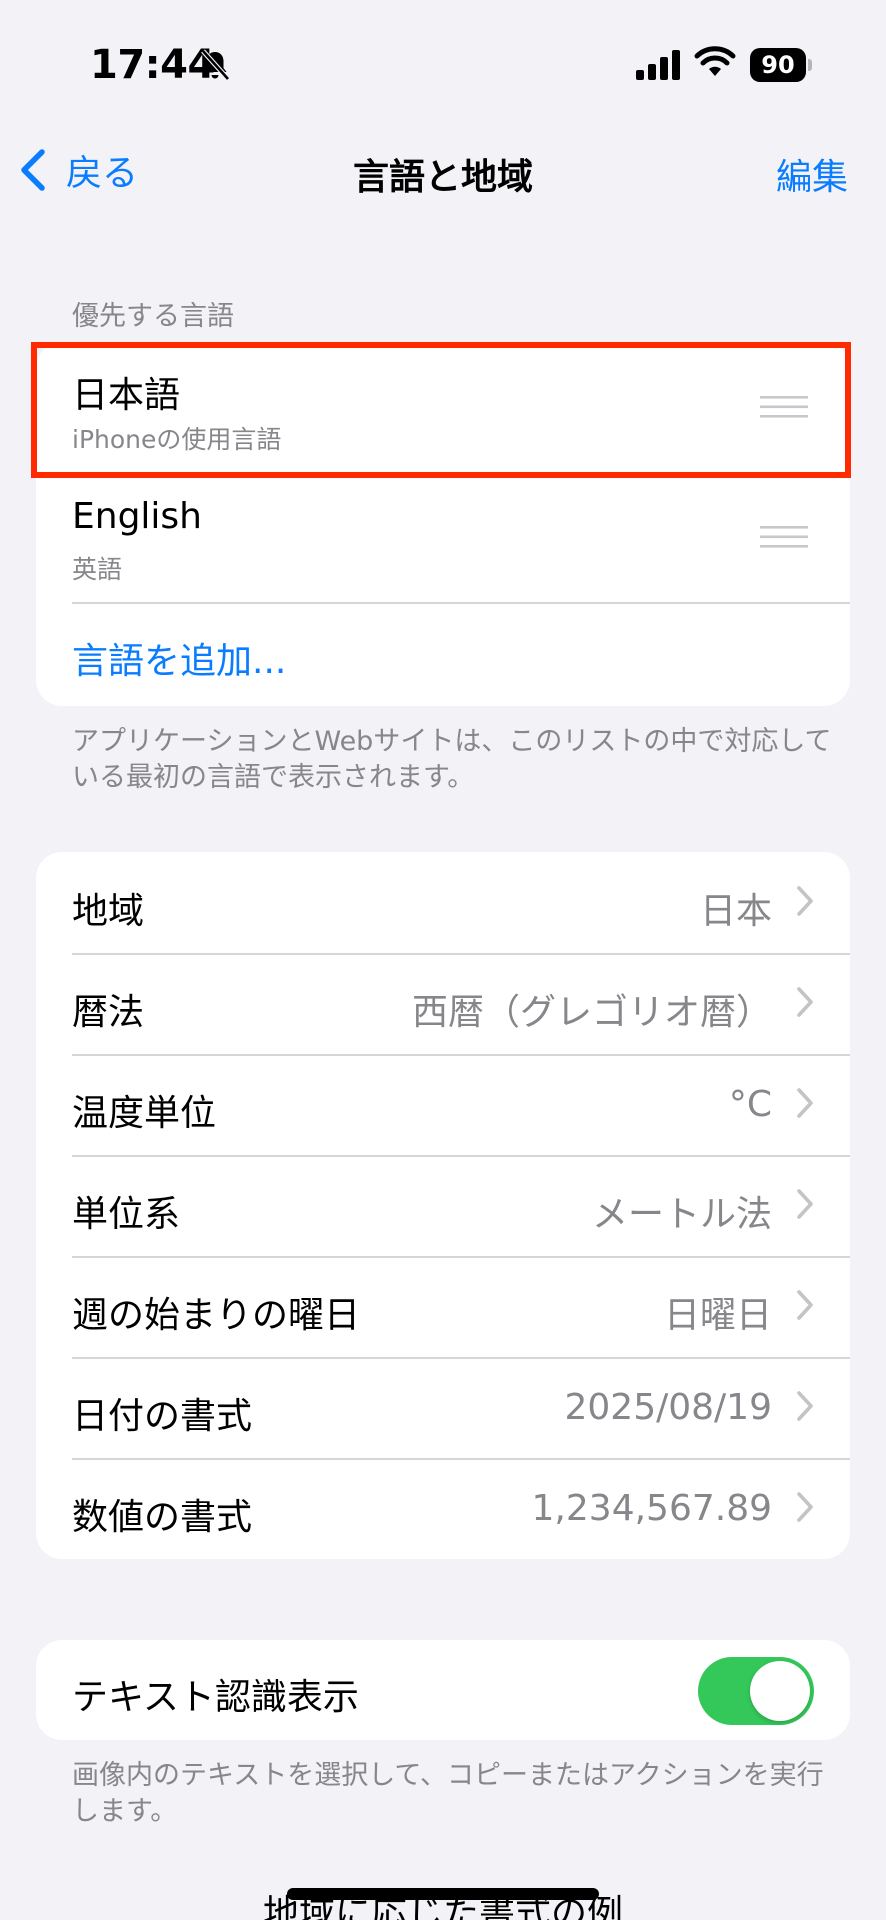 This screenshot has width=886, height=1920. I want to click on settings-row-region: 地域 日本, so click(443, 902).